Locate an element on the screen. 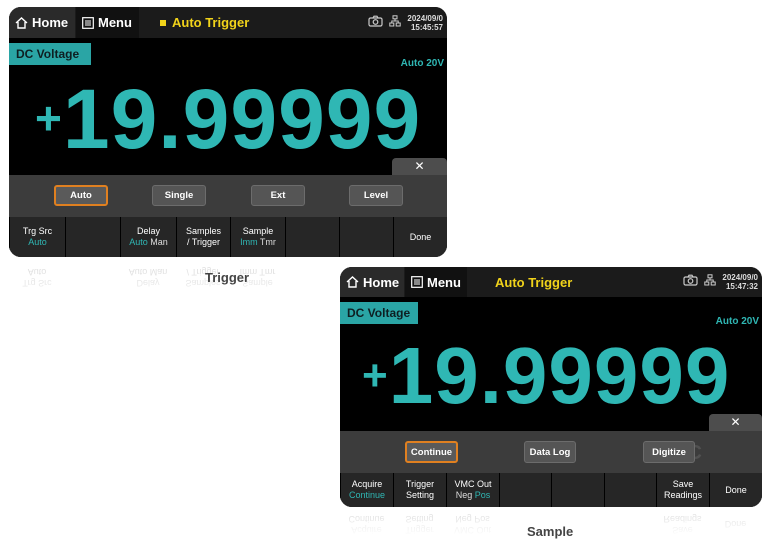  status-area: 2024/09/0 15:45:57 is located at coordinates (405, 22).